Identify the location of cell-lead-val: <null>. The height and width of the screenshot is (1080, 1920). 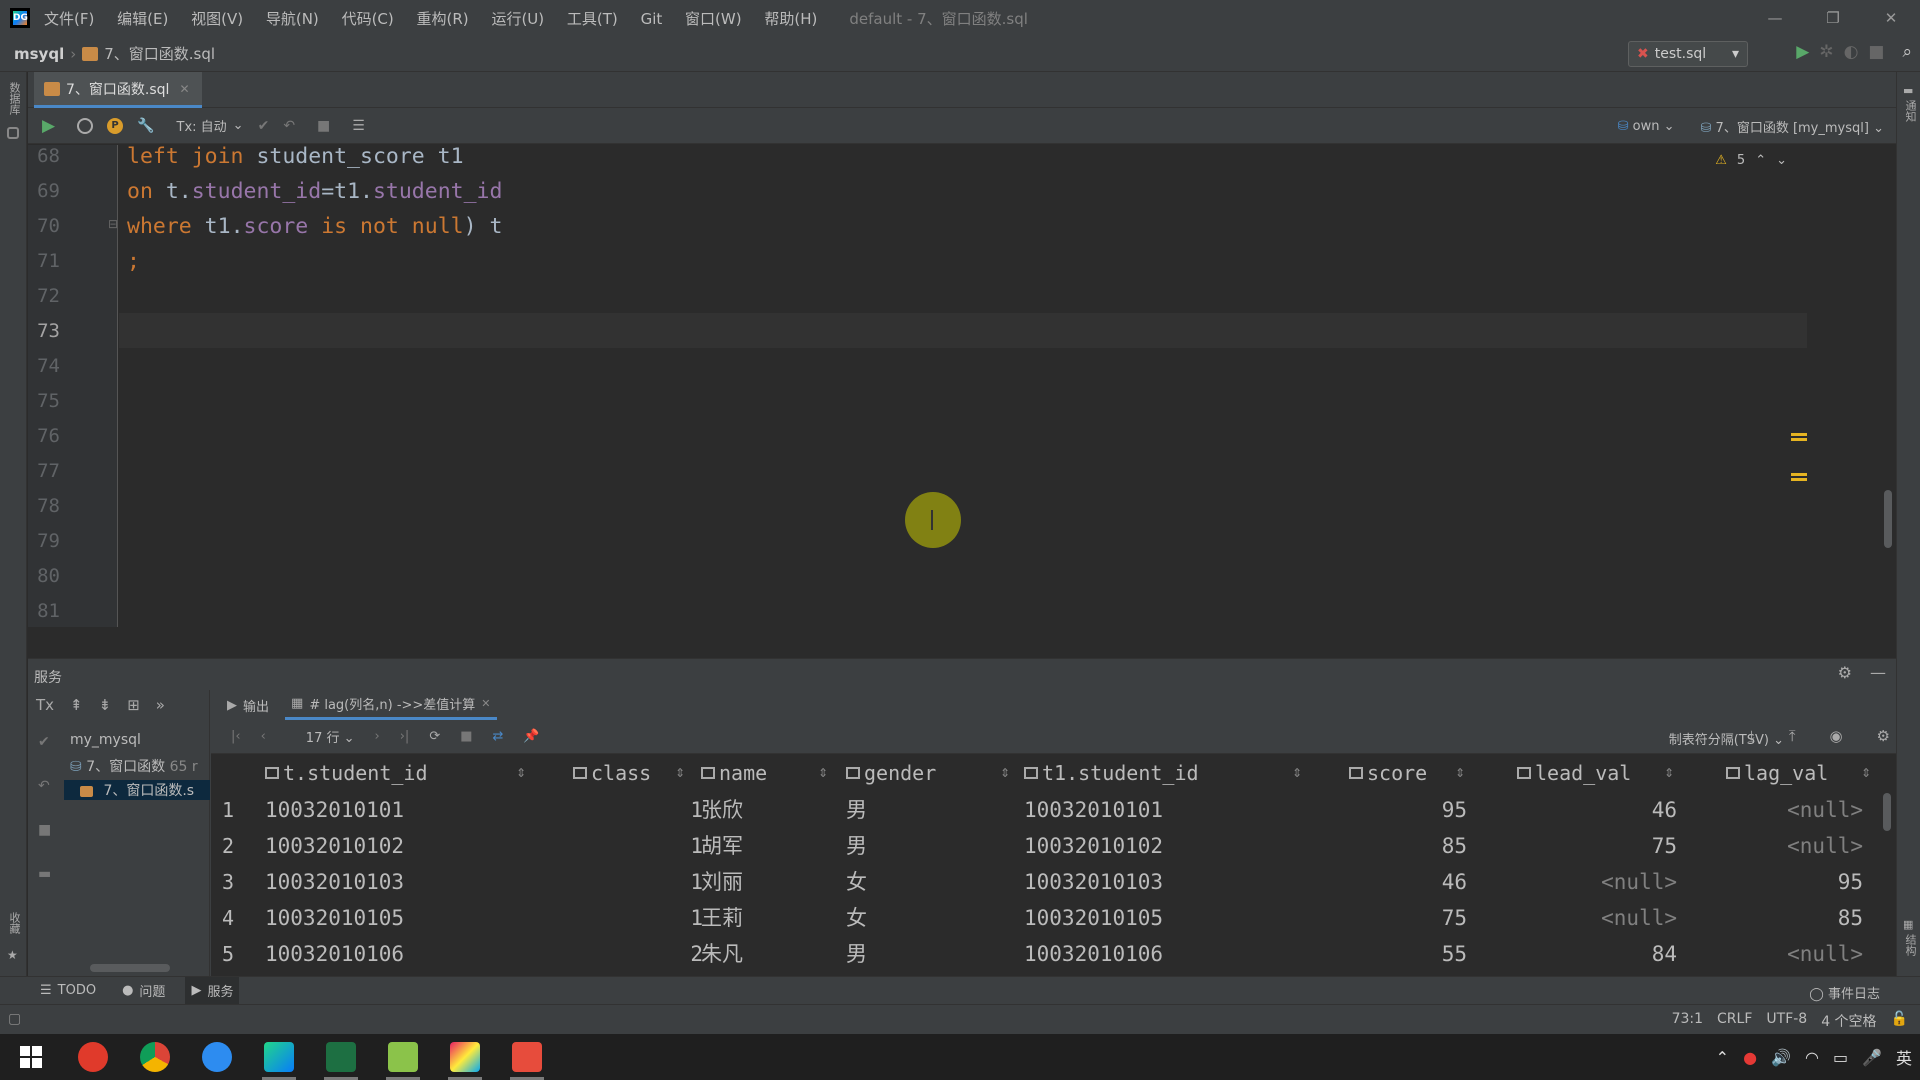
(1597, 918).